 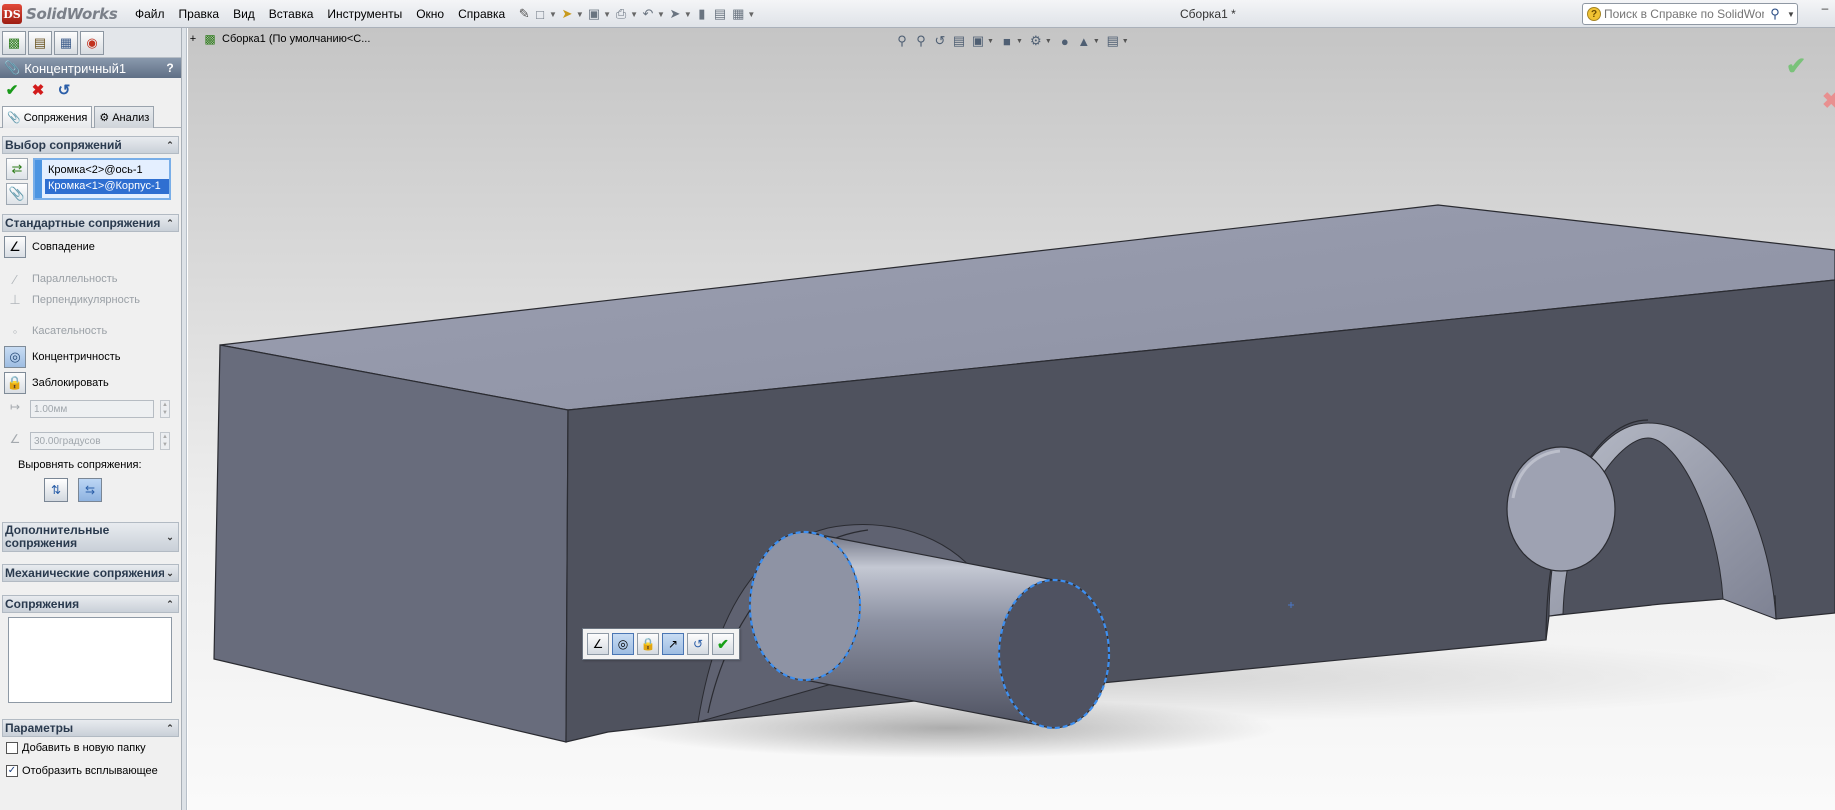 I want to click on mate-lock: 🔒 Заблокировать, so click(x=56, y=383).